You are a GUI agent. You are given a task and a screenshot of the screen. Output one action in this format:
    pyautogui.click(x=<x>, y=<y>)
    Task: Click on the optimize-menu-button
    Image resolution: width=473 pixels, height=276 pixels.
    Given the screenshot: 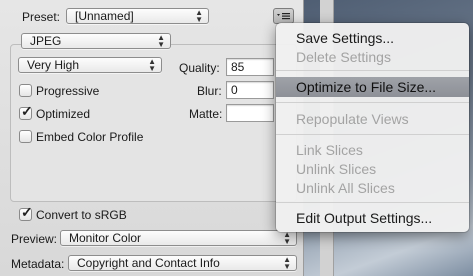 What is the action you would take?
    pyautogui.click(x=283, y=16)
    